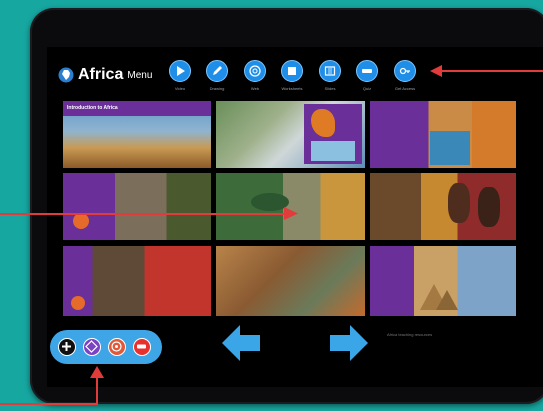 This screenshot has width=543, height=411. I want to click on callout-arrow-middle-icon, so click(291, 213).